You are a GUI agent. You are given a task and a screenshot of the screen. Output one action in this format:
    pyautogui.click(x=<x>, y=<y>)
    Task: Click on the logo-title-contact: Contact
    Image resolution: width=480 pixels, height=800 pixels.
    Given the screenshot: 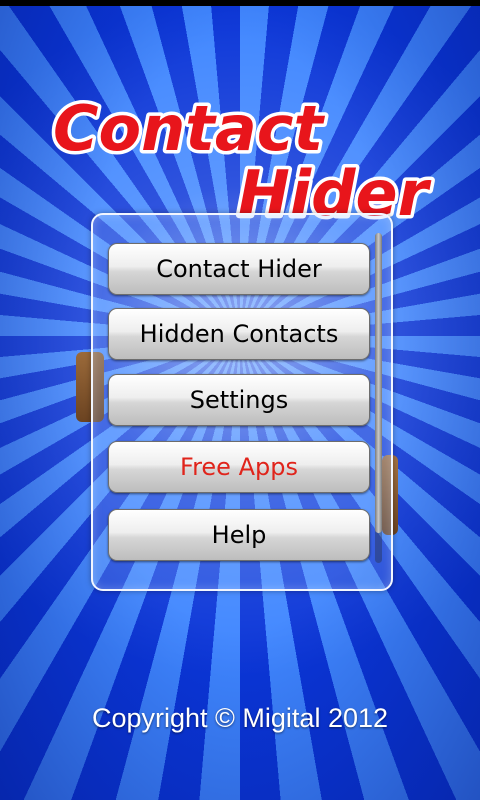 What is the action you would take?
    pyautogui.click(x=189, y=128)
    